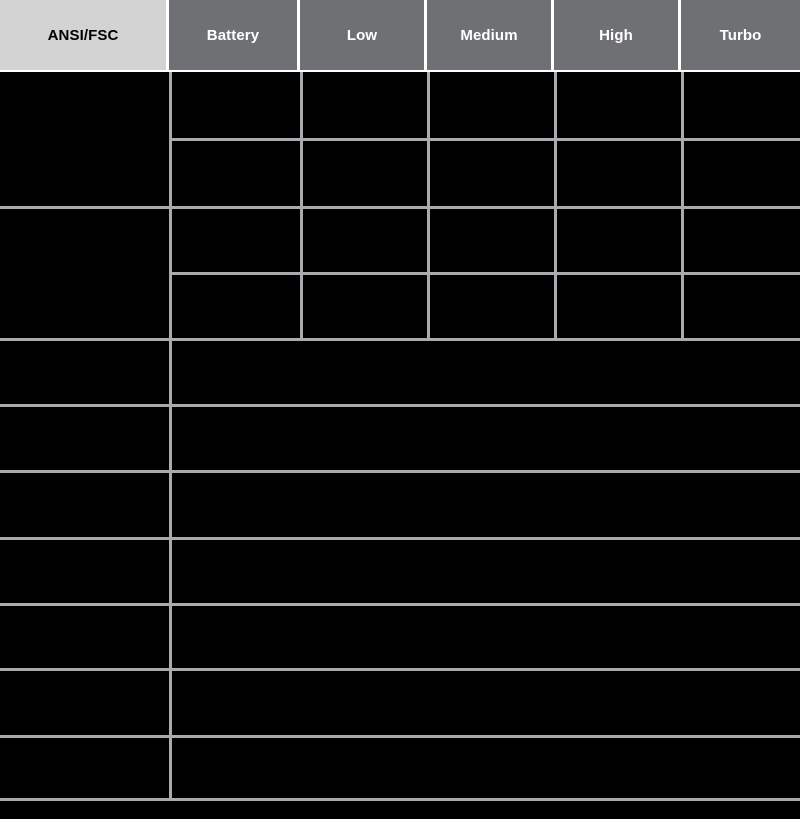 This screenshot has height=819, width=800. I want to click on column-header-high: High, so click(617, 35).